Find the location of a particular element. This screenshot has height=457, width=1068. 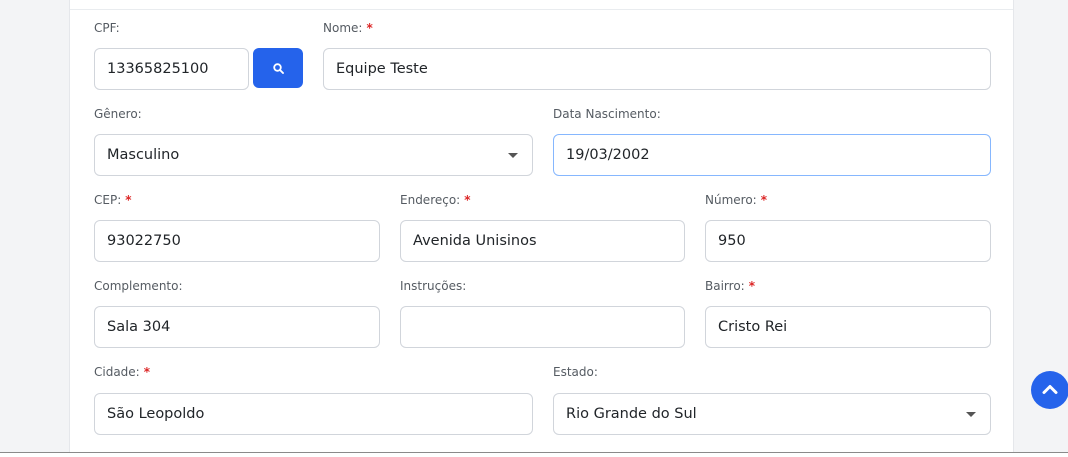

scroll-to-top-button is located at coordinates (1049, 390).